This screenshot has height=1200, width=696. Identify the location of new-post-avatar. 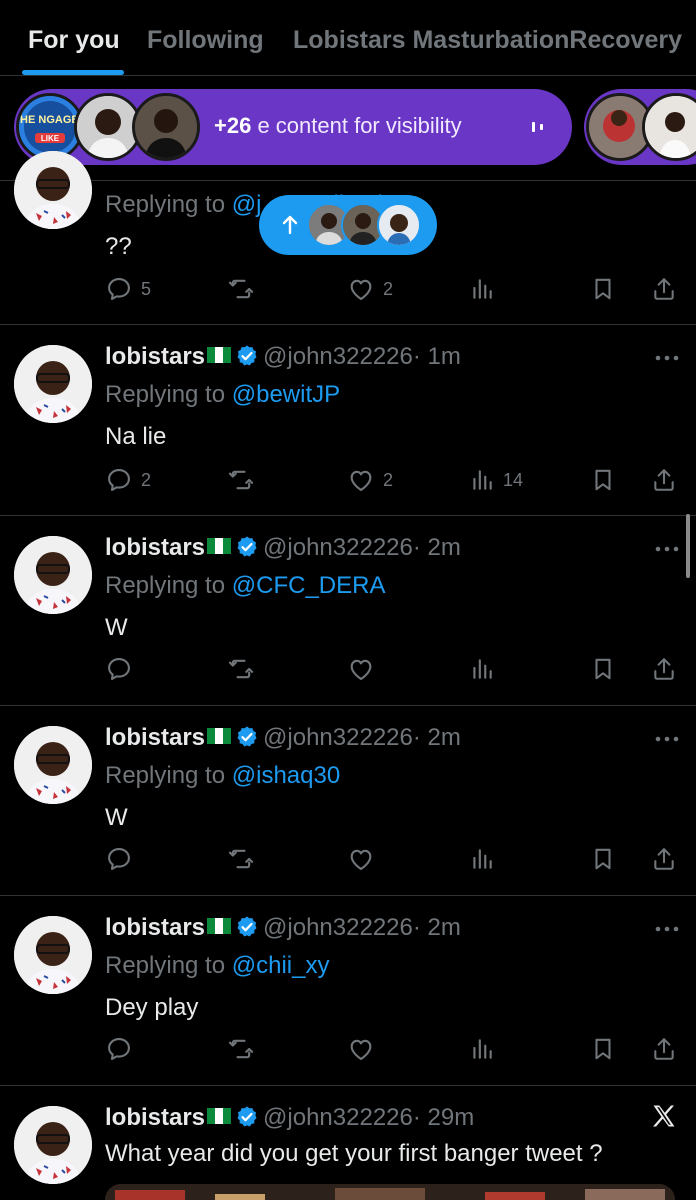
(399, 225).